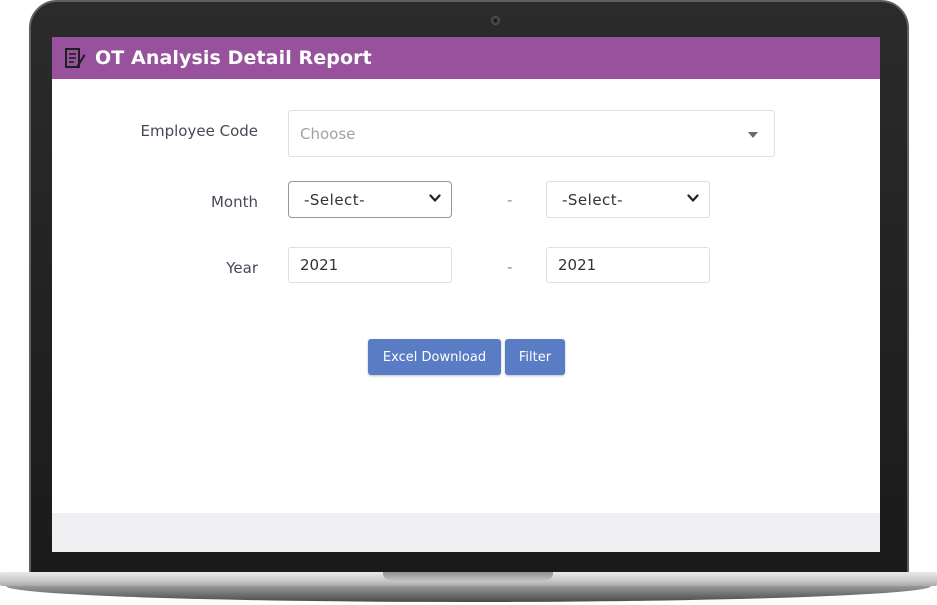  Describe the element at coordinates (753, 135) in the screenshot. I see `caret-down-icon` at that location.